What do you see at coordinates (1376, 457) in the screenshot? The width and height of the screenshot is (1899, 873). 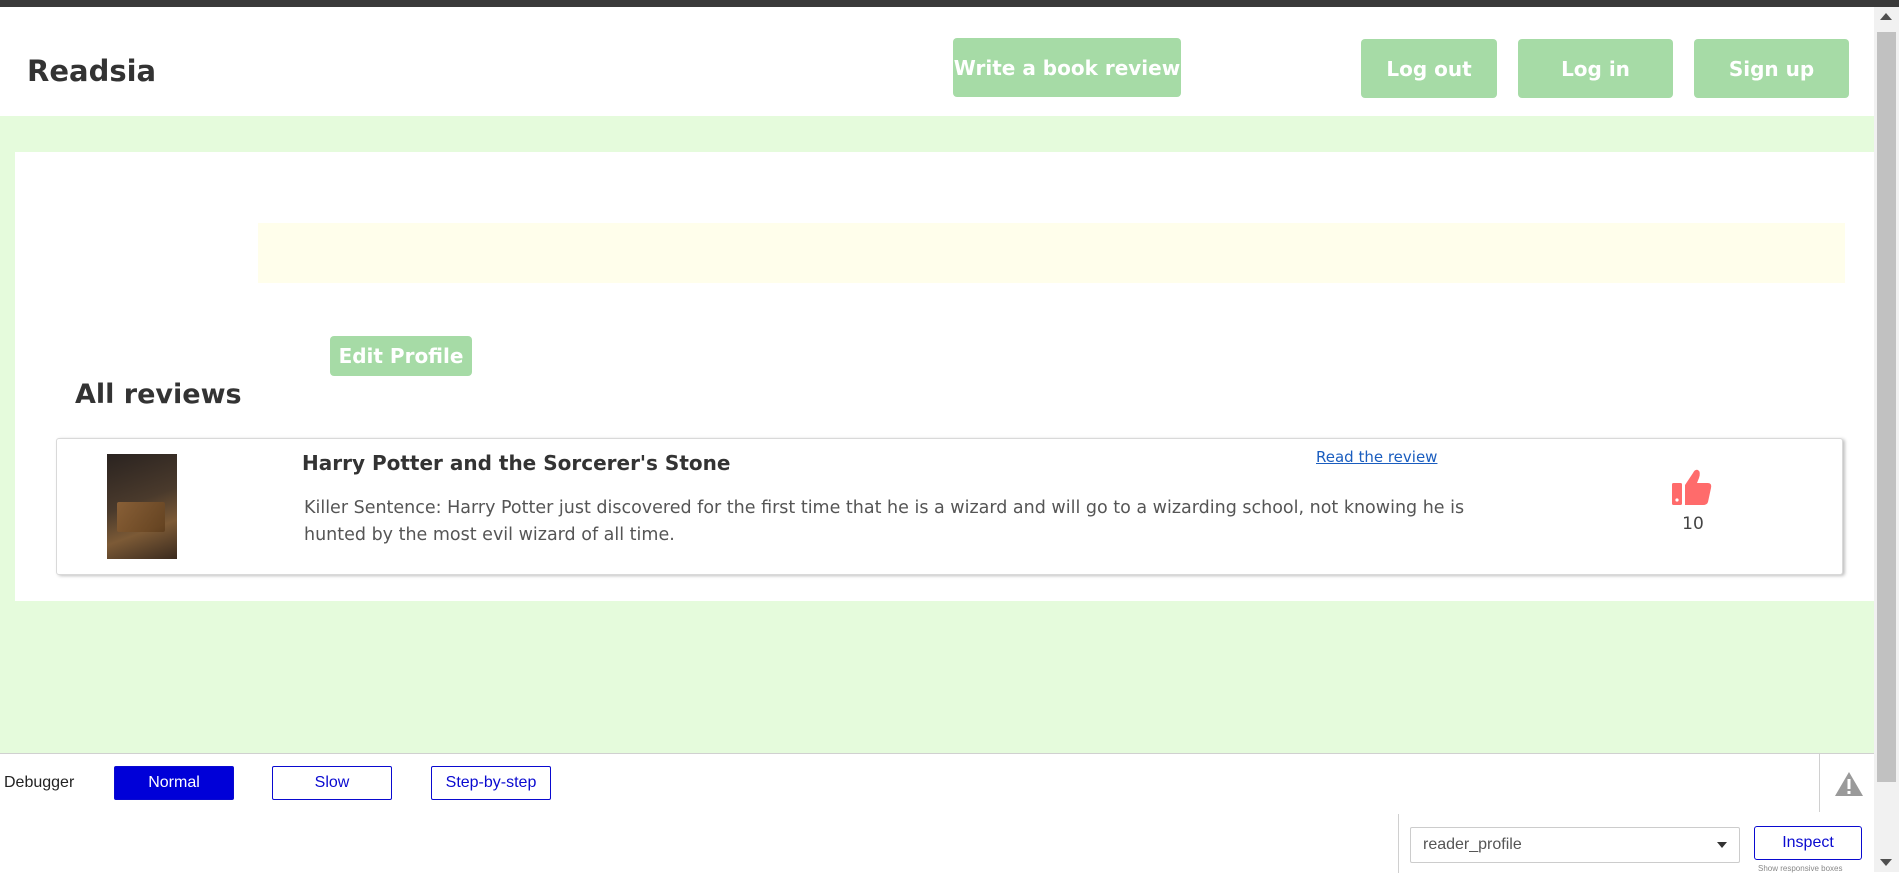 I see `read-review-link: Read the review` at bounding box center [1376, 457].